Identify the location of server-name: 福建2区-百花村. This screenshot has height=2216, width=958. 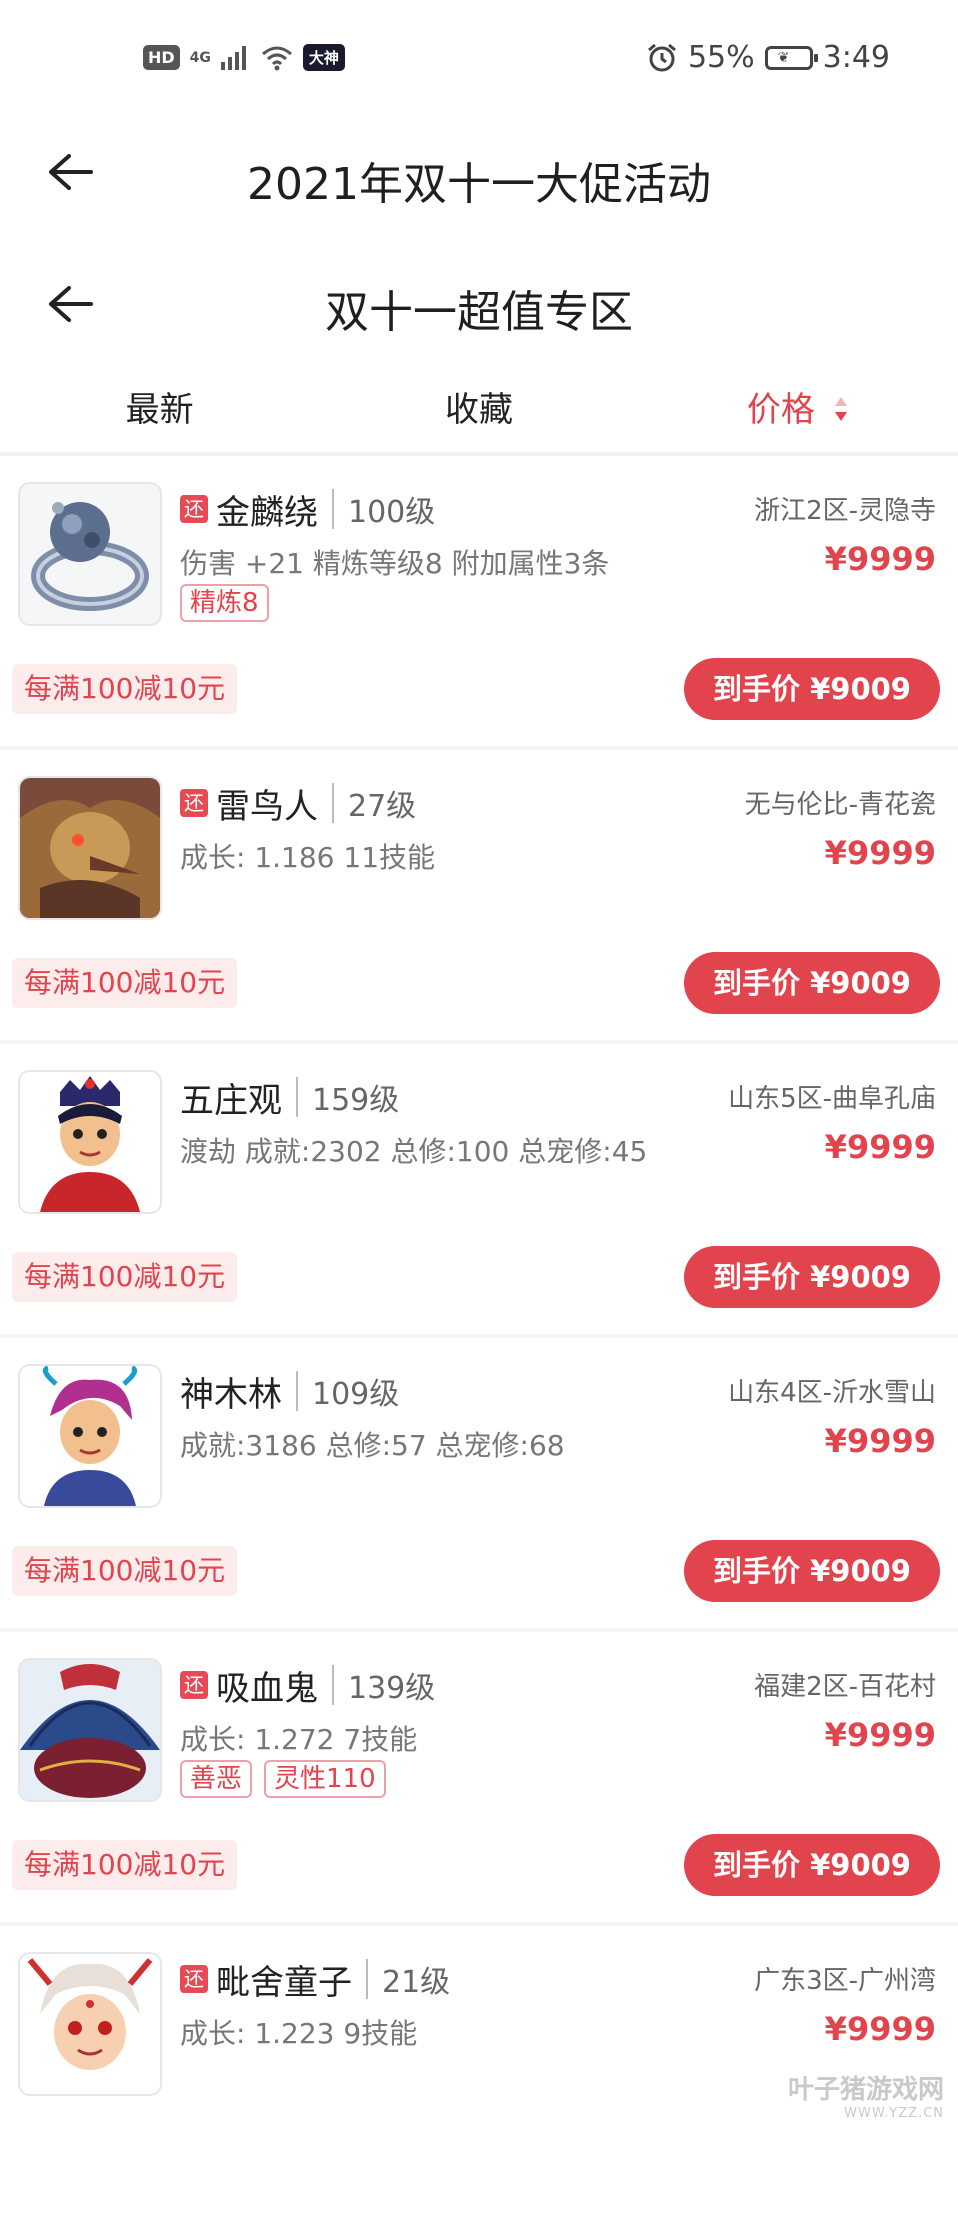
(845, 1687).